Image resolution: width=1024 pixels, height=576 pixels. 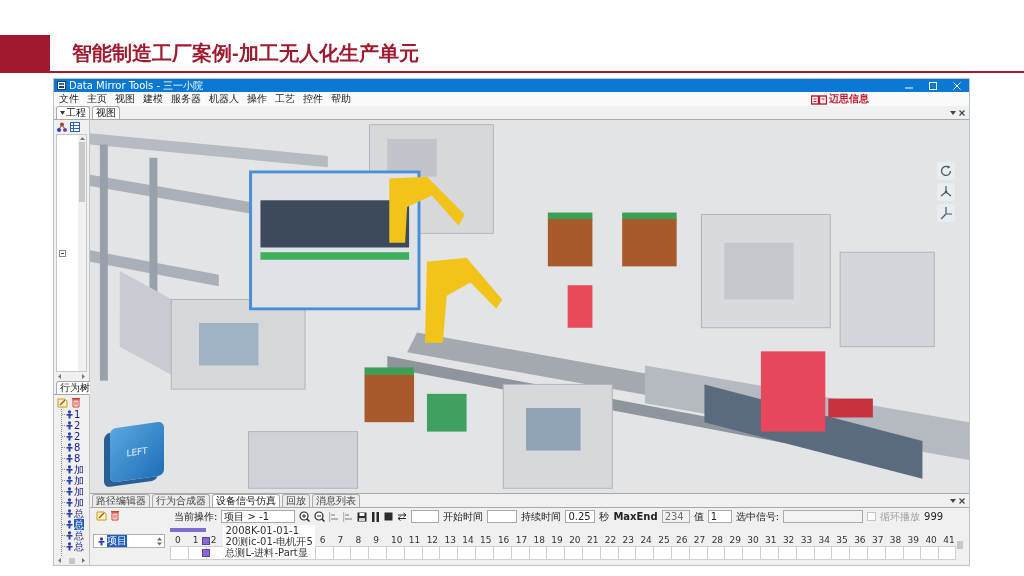 I want to click on save-icon, so click(x=362, y=516).